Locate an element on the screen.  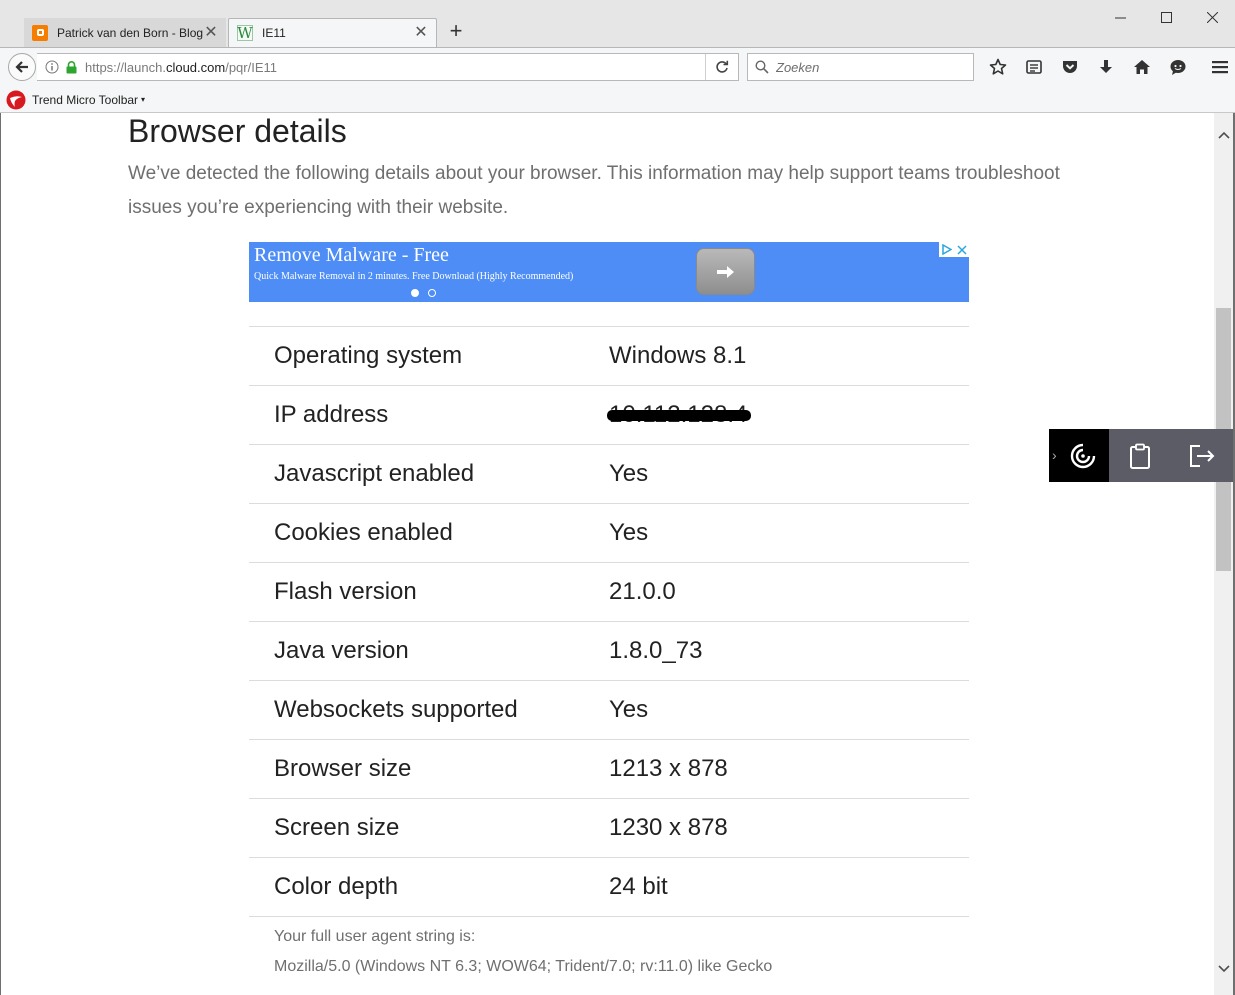
widget-logo-button: › is located at coordinates (1079, 455).